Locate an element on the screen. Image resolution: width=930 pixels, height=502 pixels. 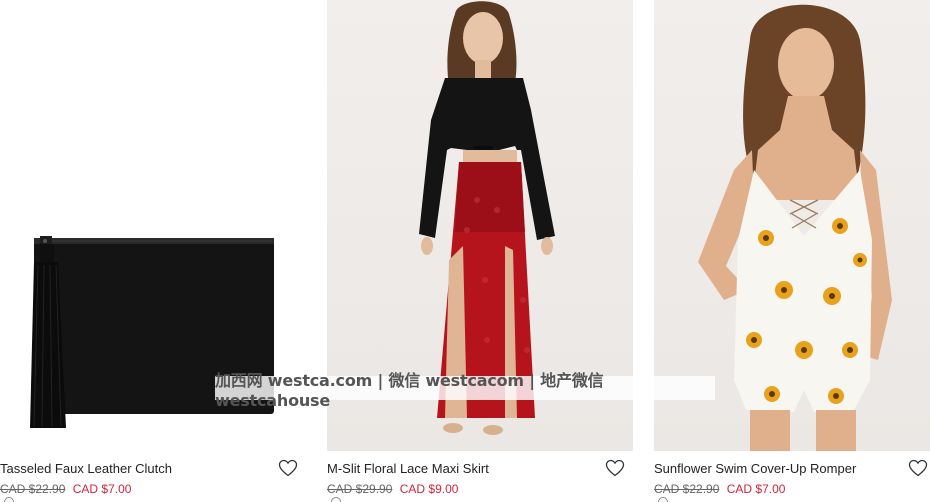
original-price: CAD $29.90 is located at coordinates (360, 489).